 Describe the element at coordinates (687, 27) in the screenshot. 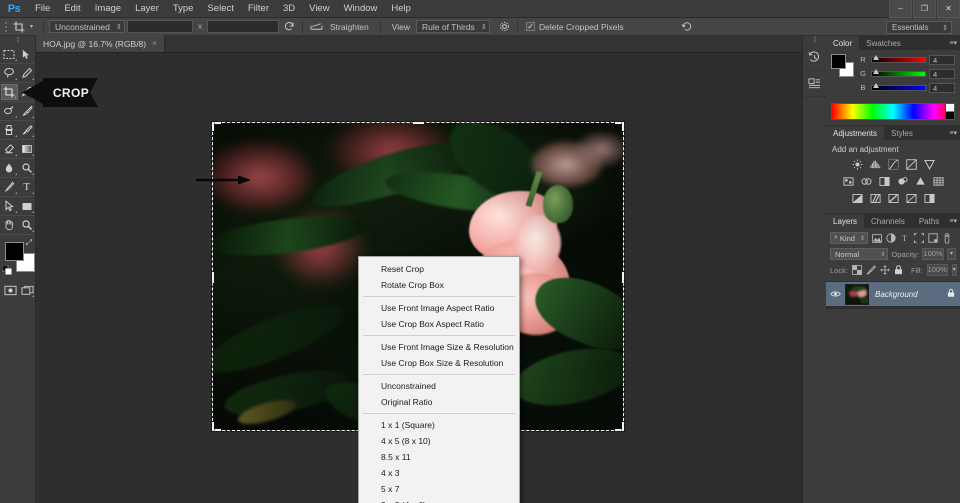

I see `reset-arrow-icon` at that location.